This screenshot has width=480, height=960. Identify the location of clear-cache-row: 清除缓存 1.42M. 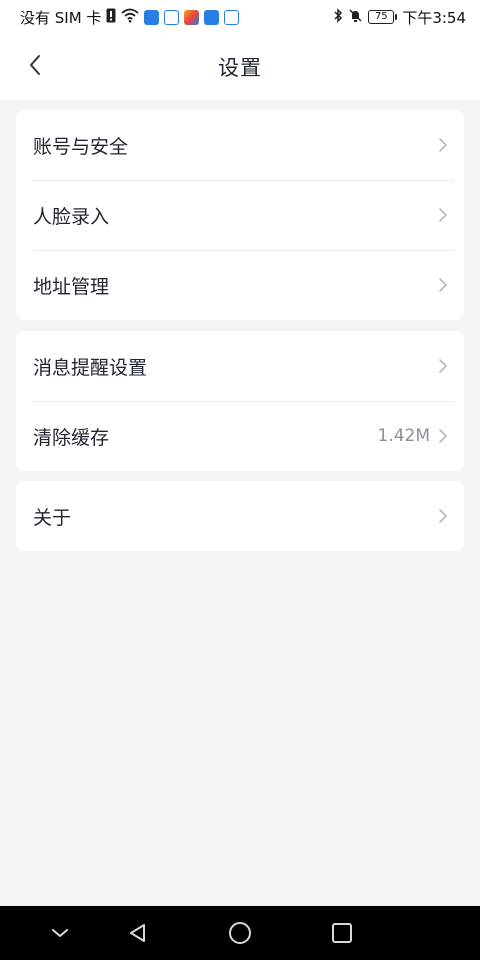
(240, 436).